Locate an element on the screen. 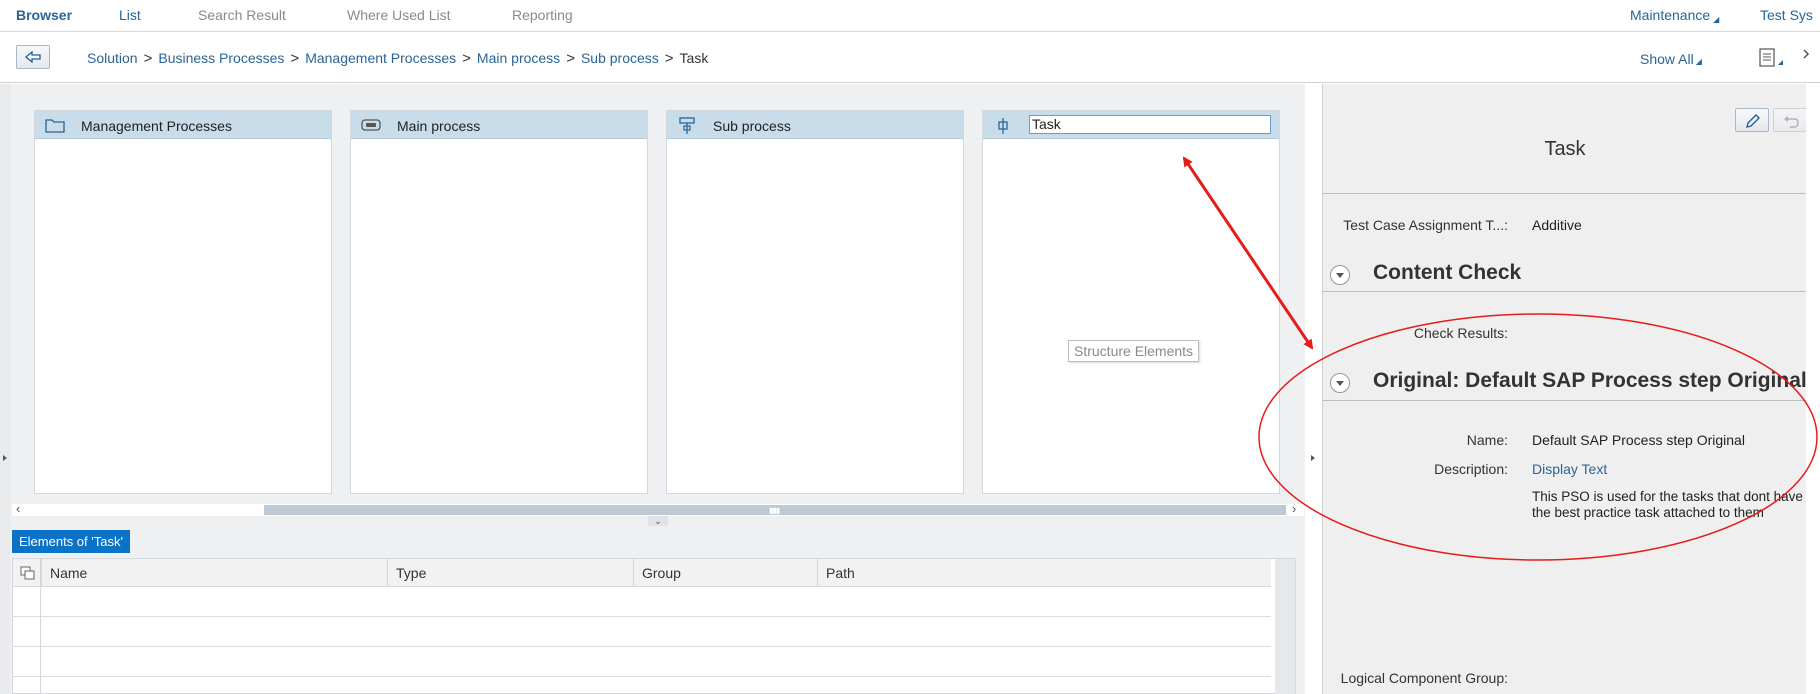 Image resolution: width=1820 pixels, height=694 pixels. back-arrow-icon is located at coordinates (33, 57).